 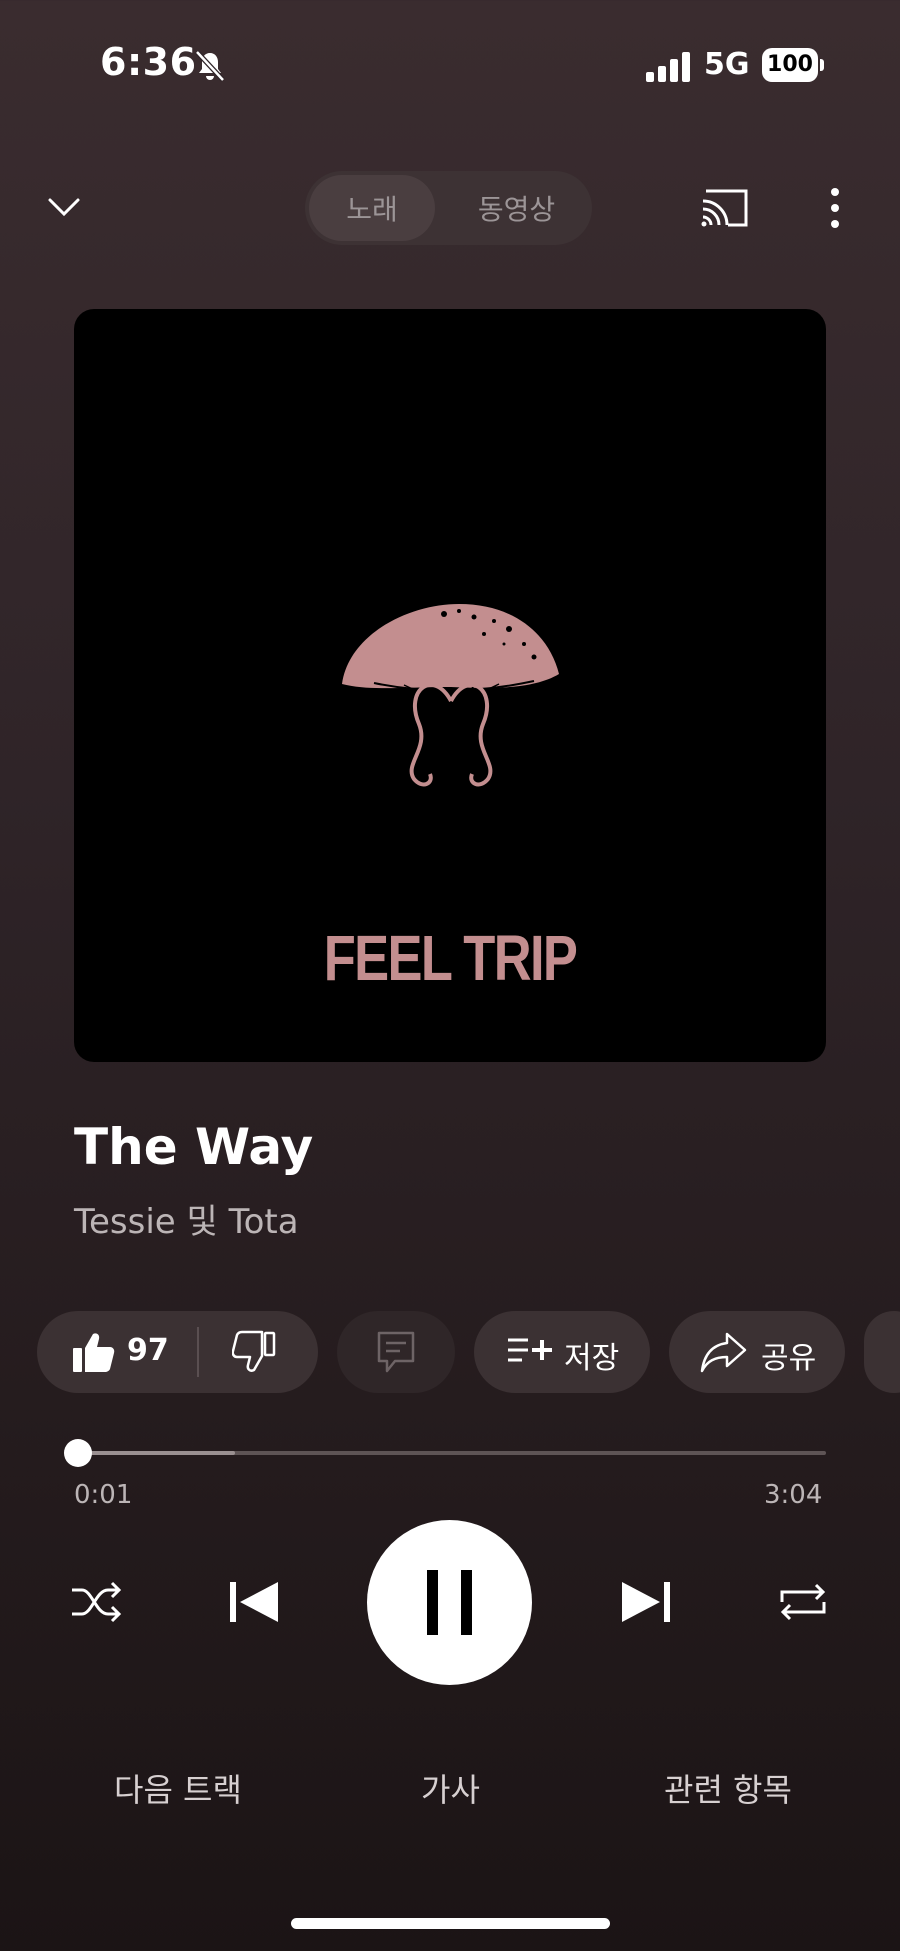 I want to click on cast-icon, so click(x=725, y=208).